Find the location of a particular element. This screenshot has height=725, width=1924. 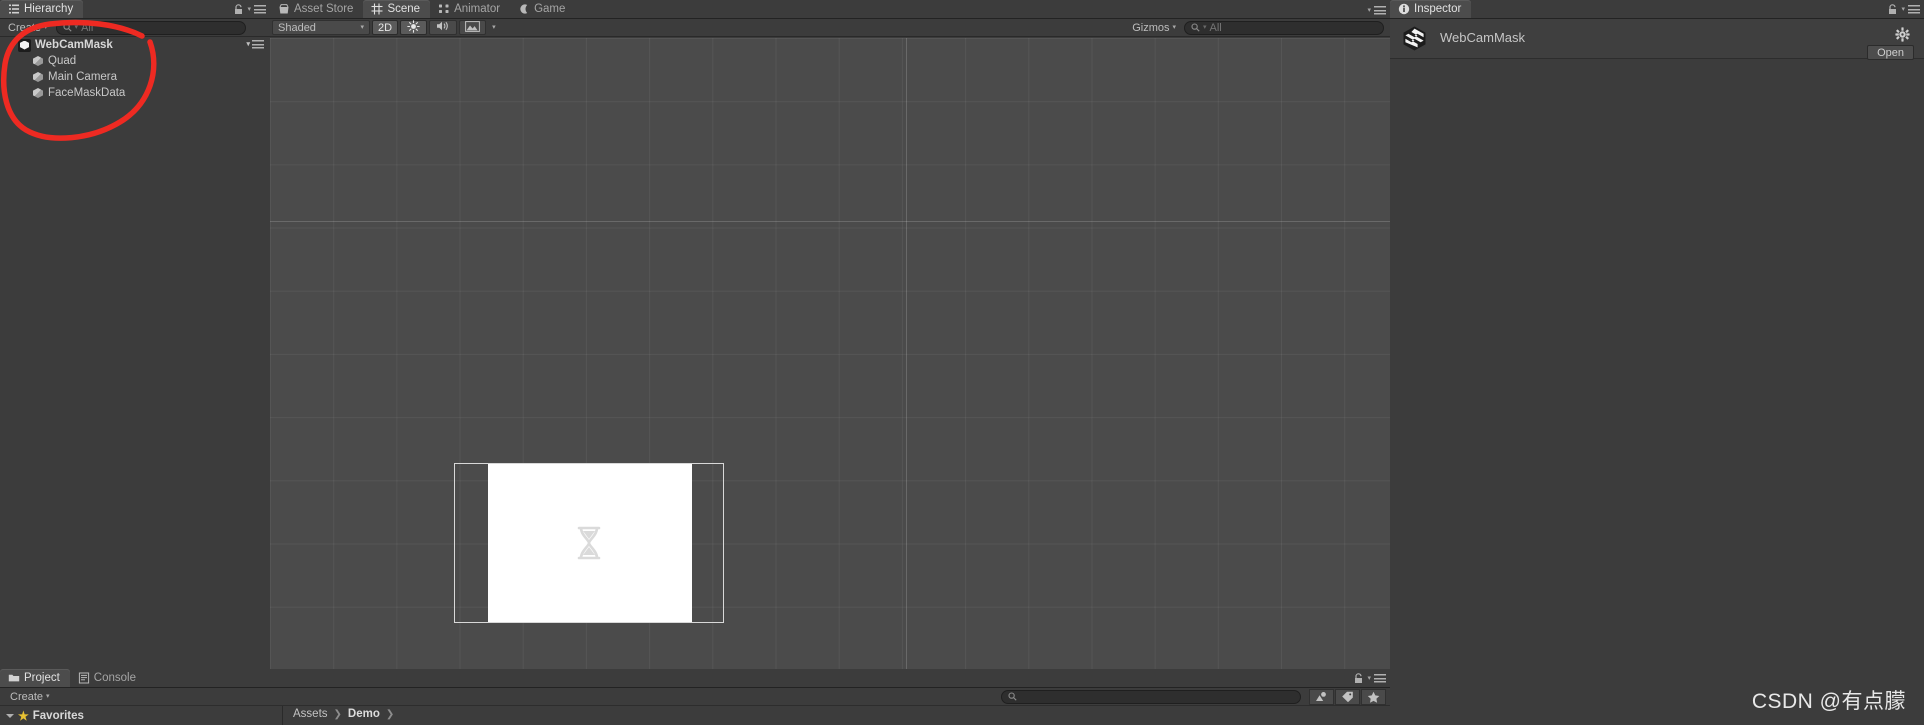

hierarchy-item-label: FaceMaskData is located at coordinates (87, 93).